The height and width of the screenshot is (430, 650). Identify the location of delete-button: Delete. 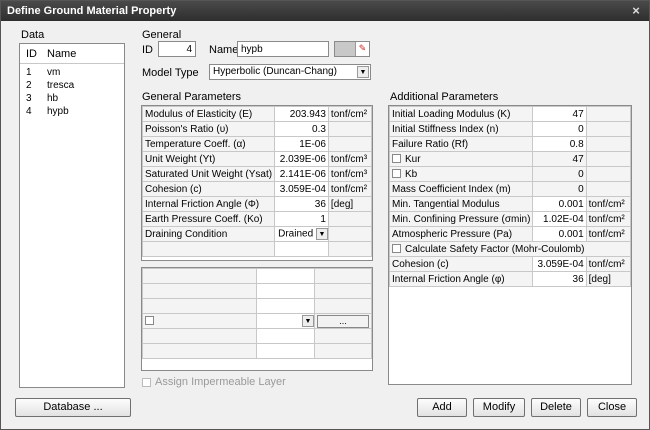
(556, 407).